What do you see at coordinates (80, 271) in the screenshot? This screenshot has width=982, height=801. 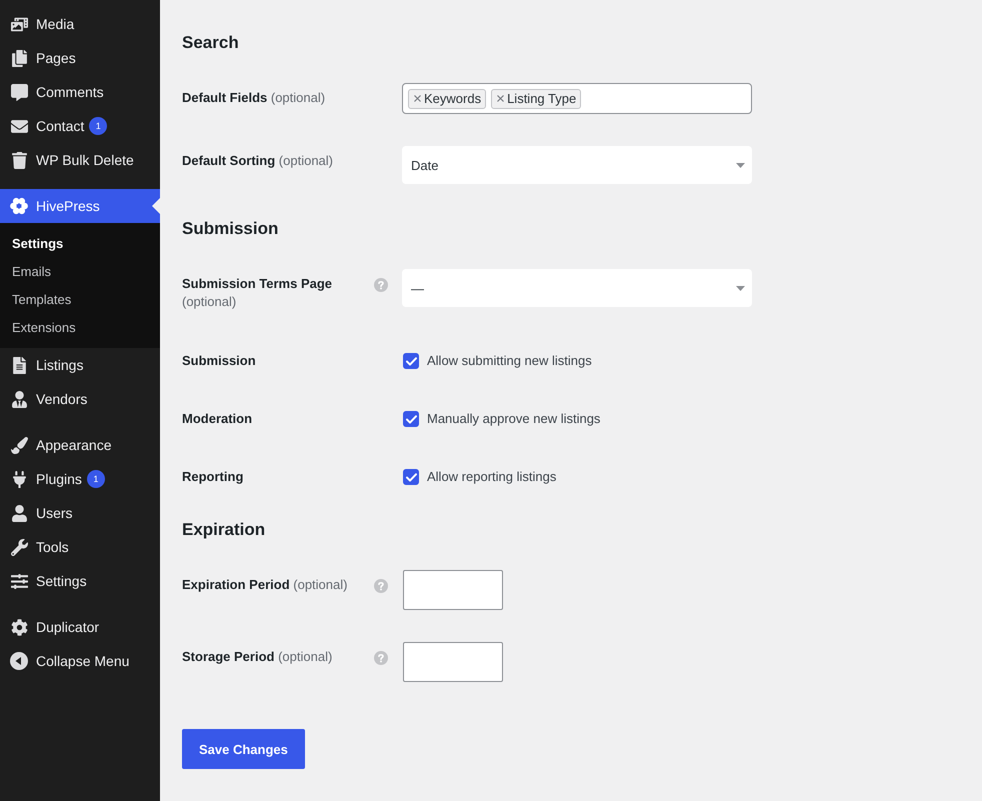 I see `submenu-item: Emails` at bounding box center [80, 271].